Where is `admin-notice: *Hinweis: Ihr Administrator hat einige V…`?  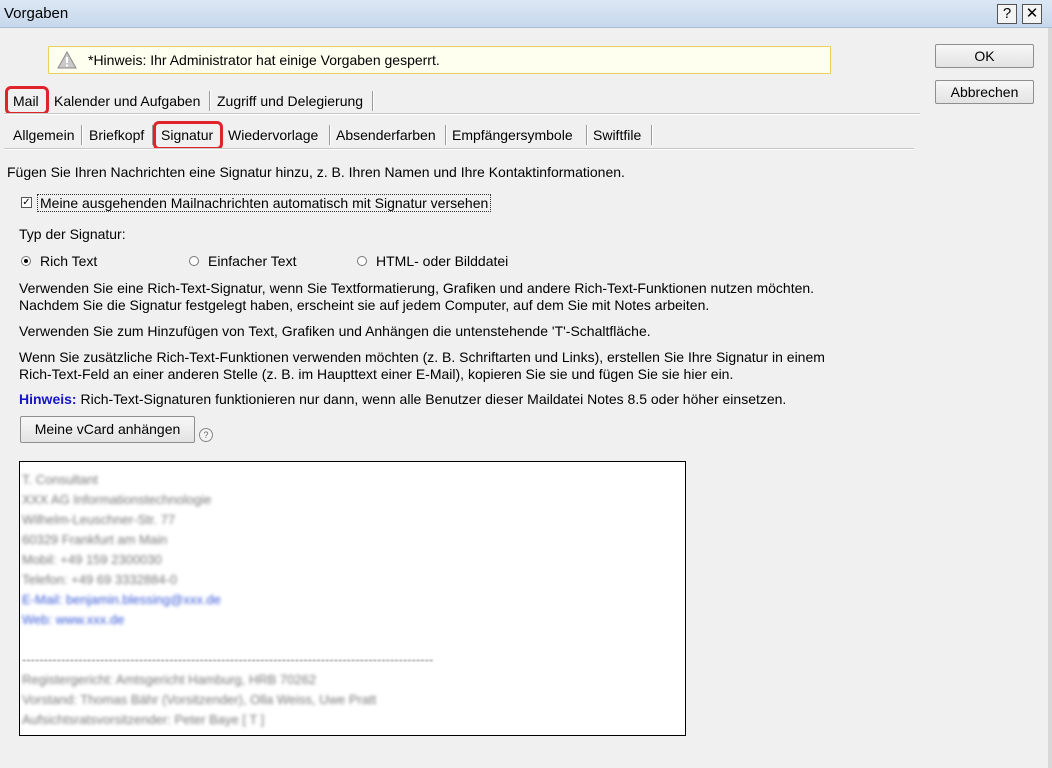 admin-notice: *Hinweis: Ihr Administrator hat einige V… is located at coordinates (439, 60).